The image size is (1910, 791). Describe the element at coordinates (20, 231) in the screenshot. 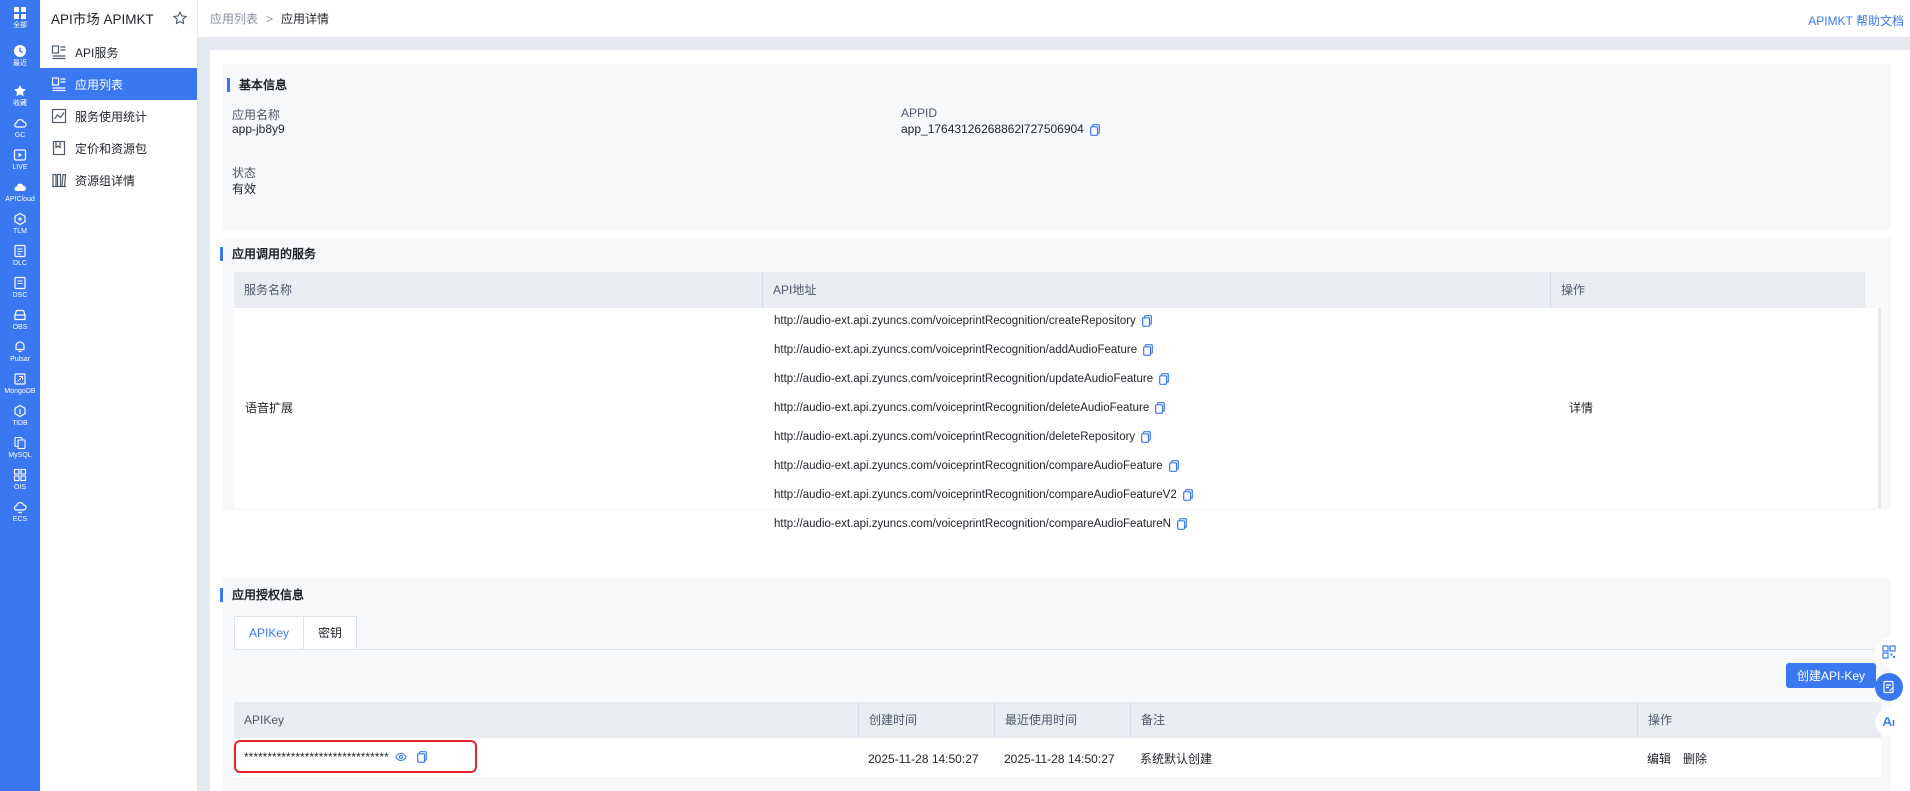

I see `rail-label: TLM` at that location.